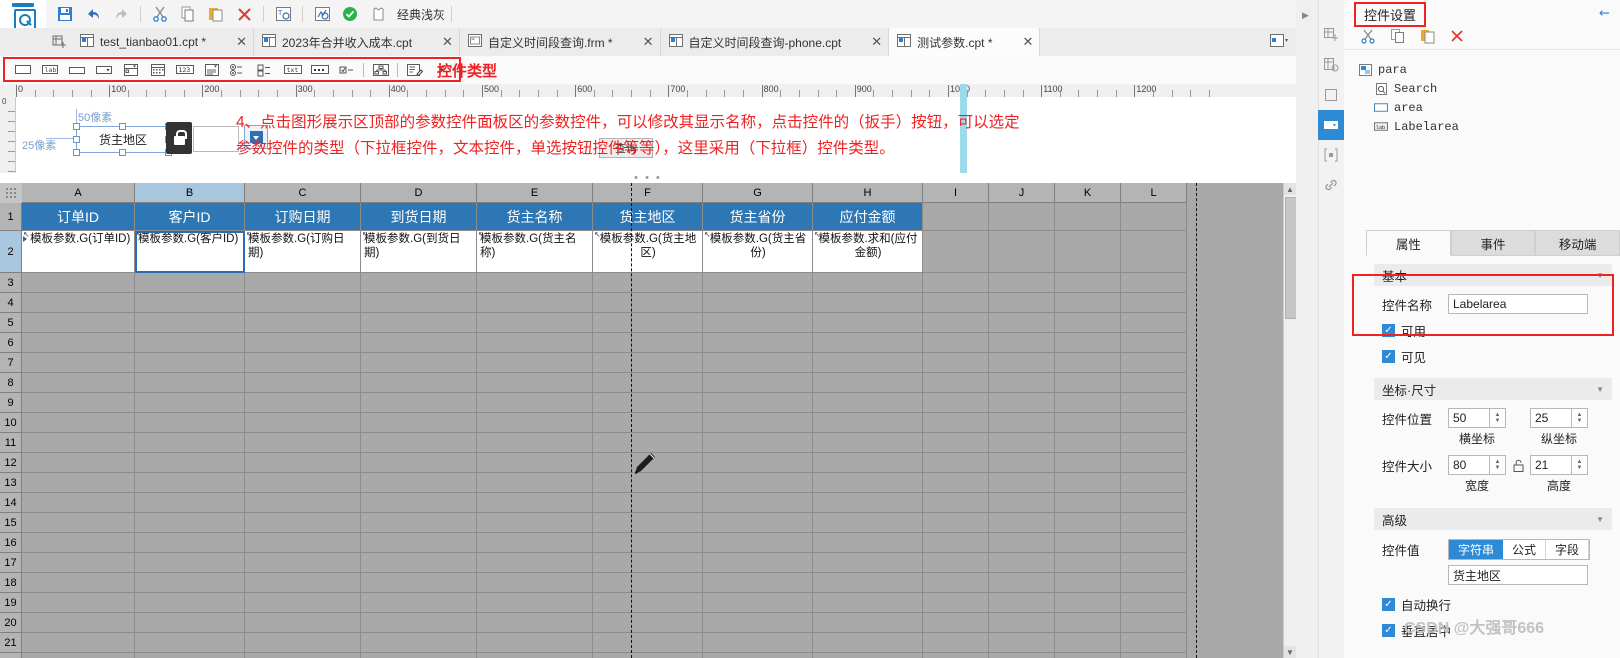 Image resolution: width=1620 pixels, height=658 pixels. What do you see at coordinates (419, 252) in the screenshot?
I see `sheet-formula-cell: ↖ 模板参数.G(到货日期)` at bounding box center [419, 252].